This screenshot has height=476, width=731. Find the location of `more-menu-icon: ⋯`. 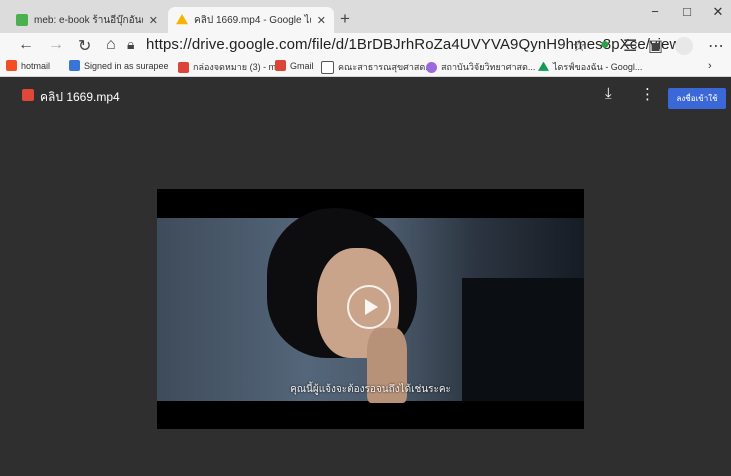

more-menu-icon: ⋯ is located at coordinates (716, 46).